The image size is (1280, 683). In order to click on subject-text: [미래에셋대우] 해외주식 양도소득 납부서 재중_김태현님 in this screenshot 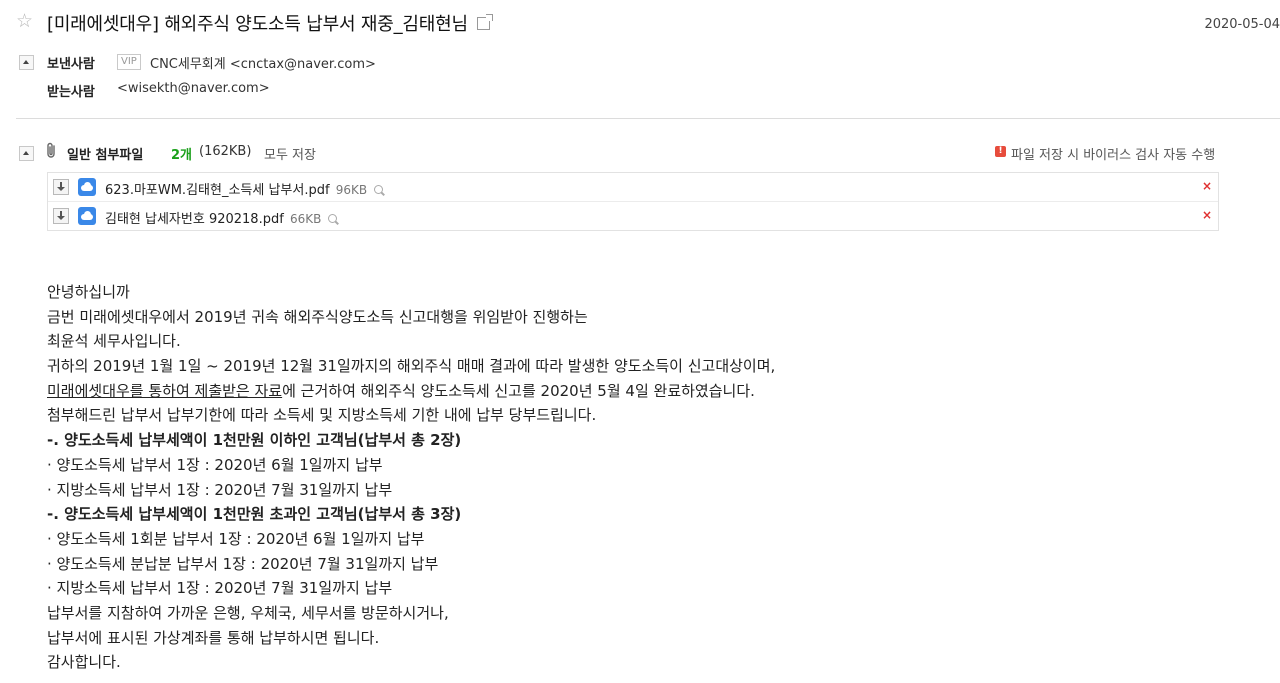, I will do `click(257, 24)`.